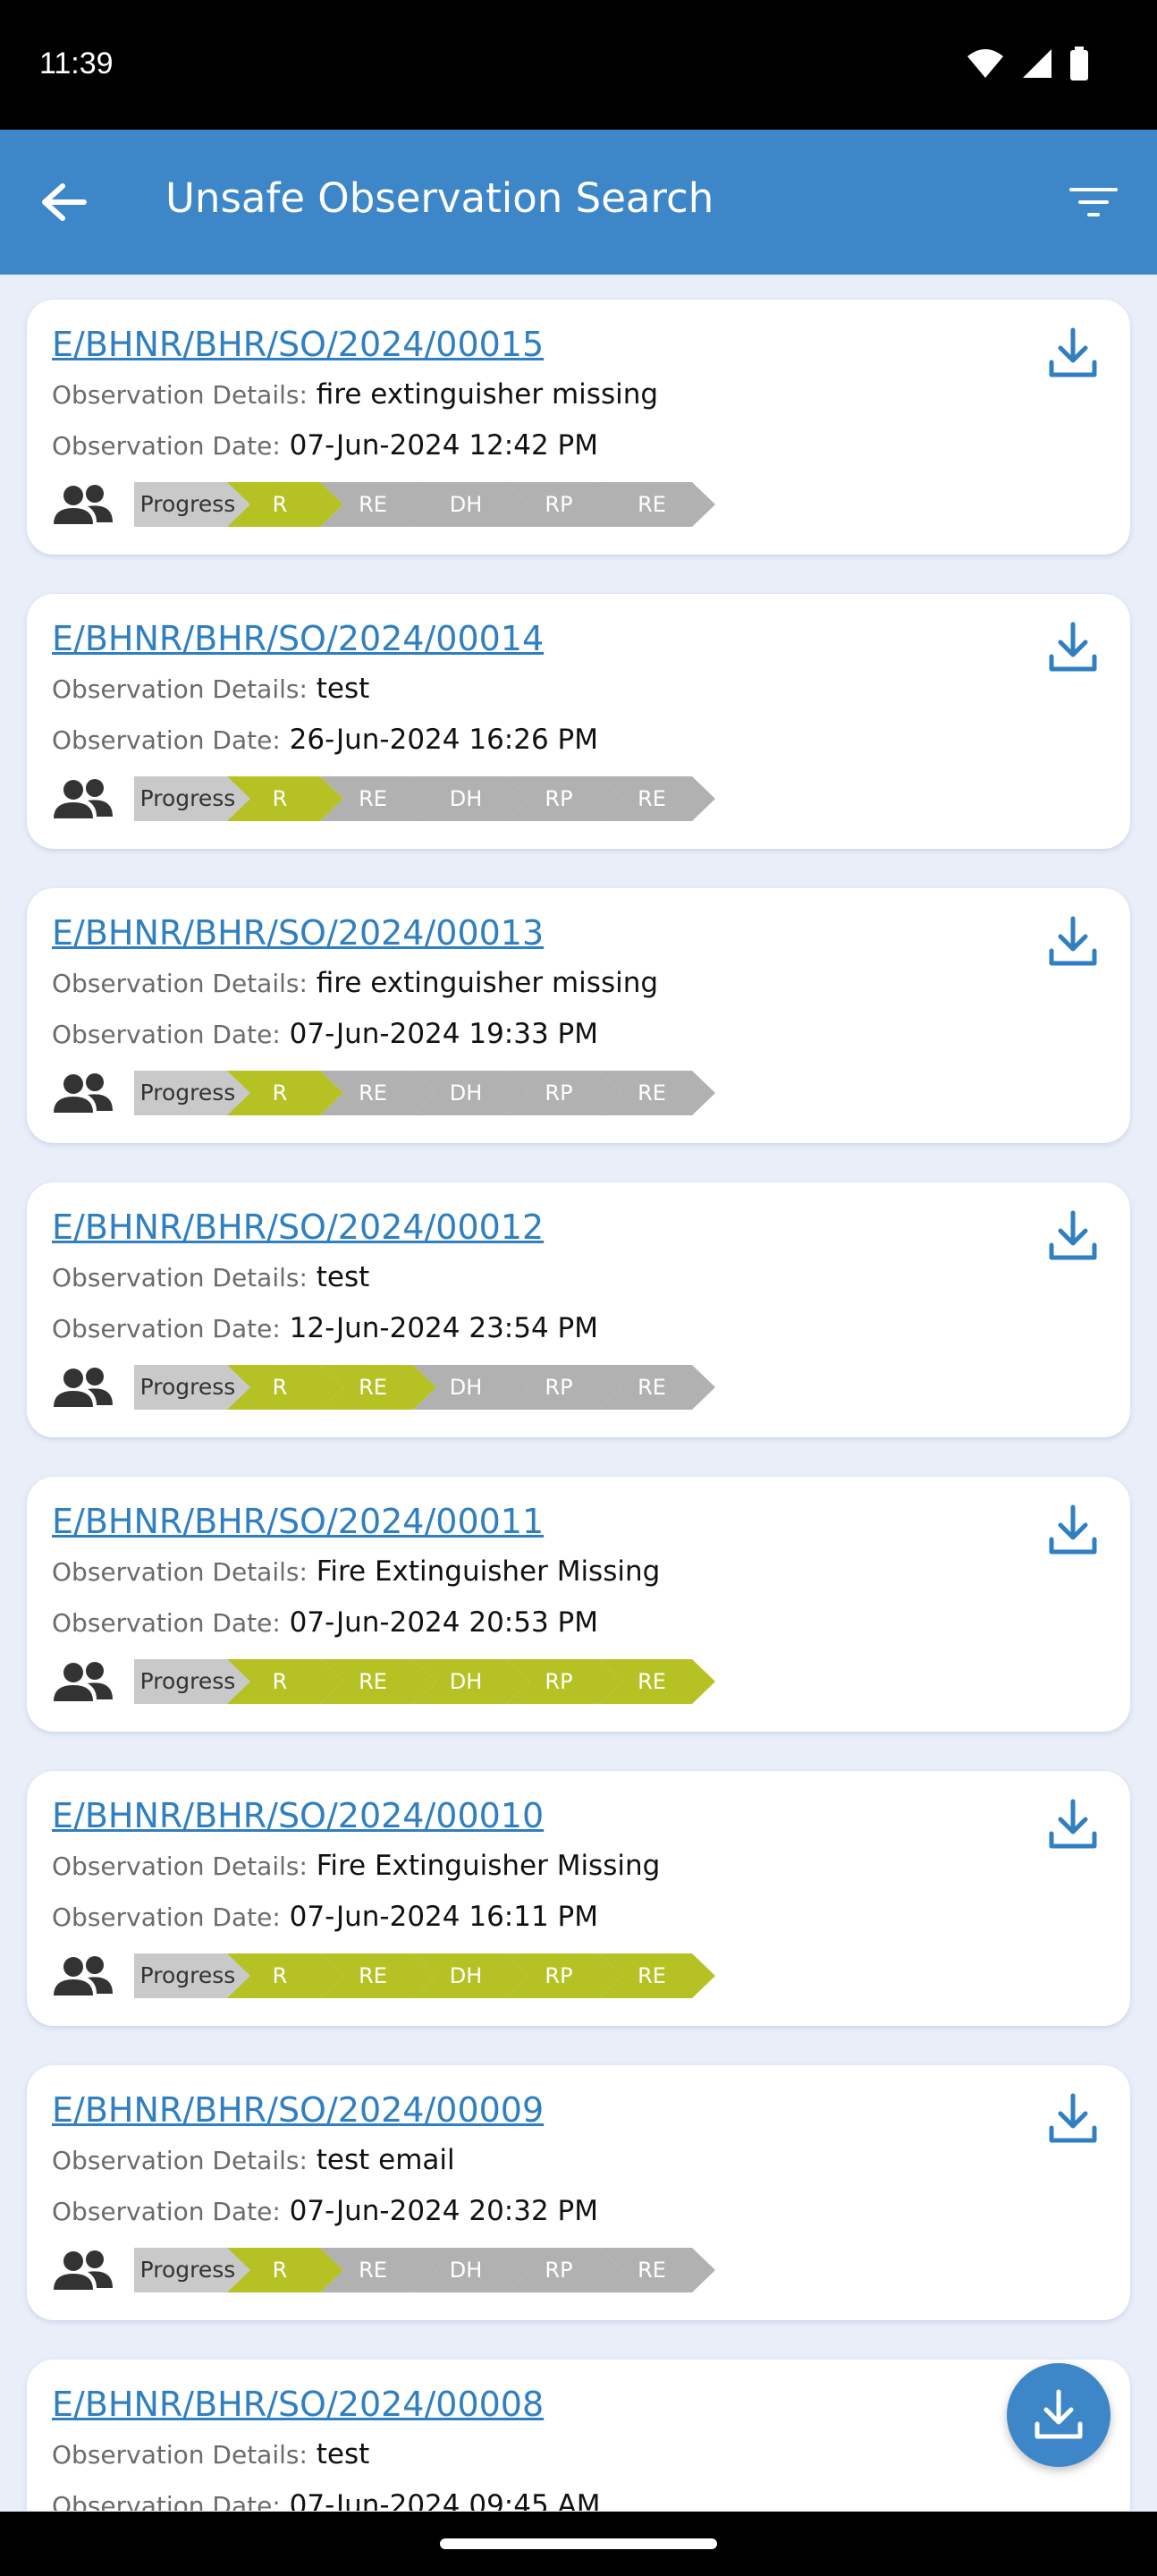  What do you see at coordinates (385, 2160) in the screenshot?
I see `details-value: test email` at bounding box center [385, 2160].